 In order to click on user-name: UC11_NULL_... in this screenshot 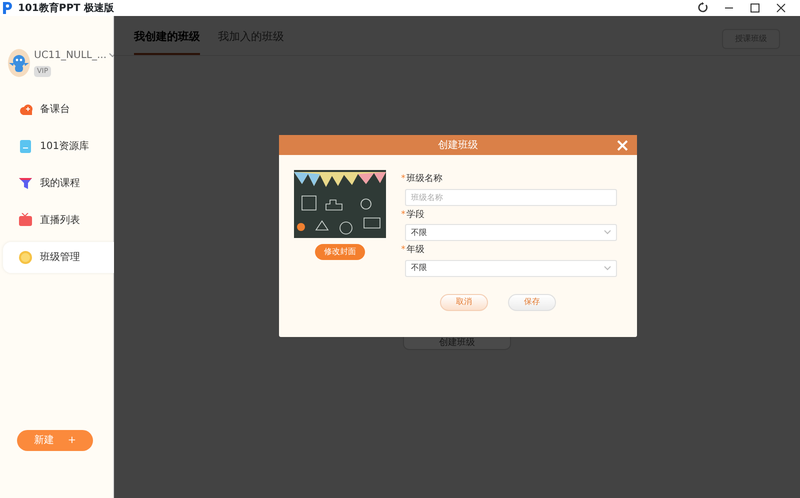, I will do `click(70, 55)`.